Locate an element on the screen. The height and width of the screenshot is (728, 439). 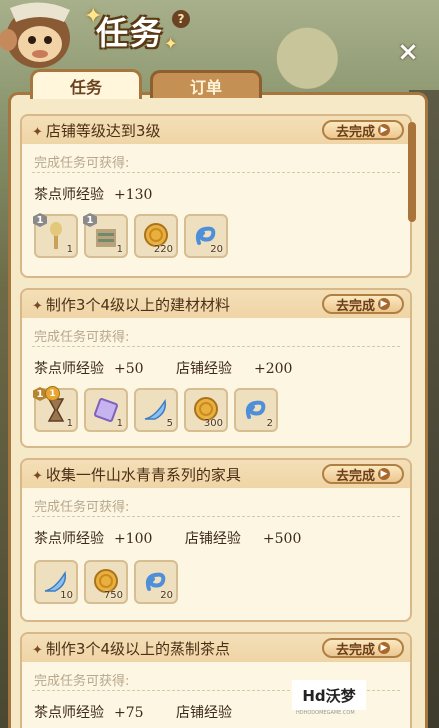
close-button: × is located at coordinates (408, 52).